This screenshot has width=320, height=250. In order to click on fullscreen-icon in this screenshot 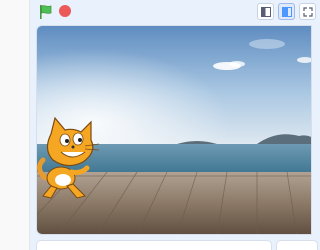, I will do `click(308, 12)`.